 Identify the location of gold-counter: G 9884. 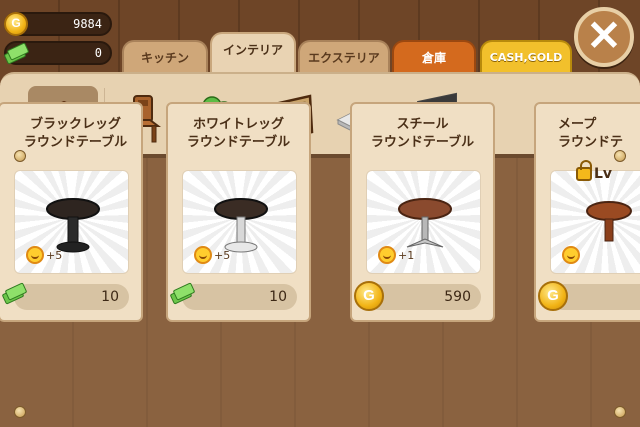
(58, 24).